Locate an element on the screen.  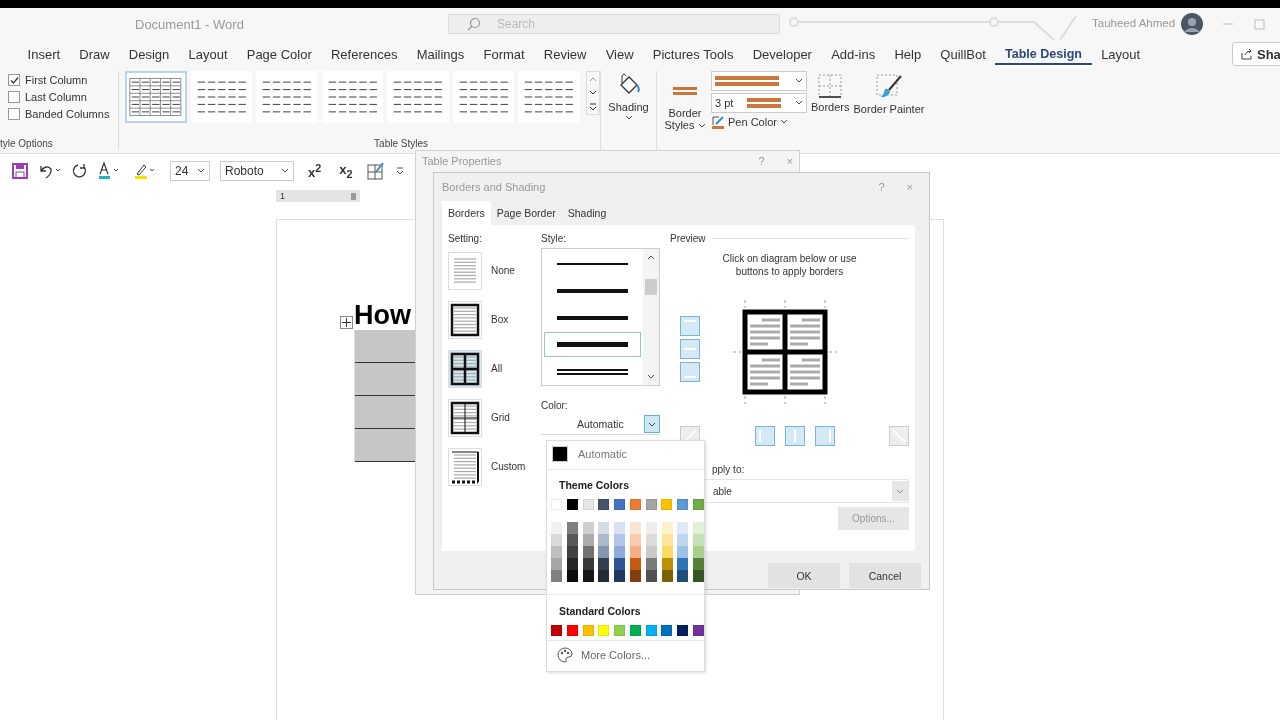
style-option-checkbox: Last Column is located at coordinates (63, 97).